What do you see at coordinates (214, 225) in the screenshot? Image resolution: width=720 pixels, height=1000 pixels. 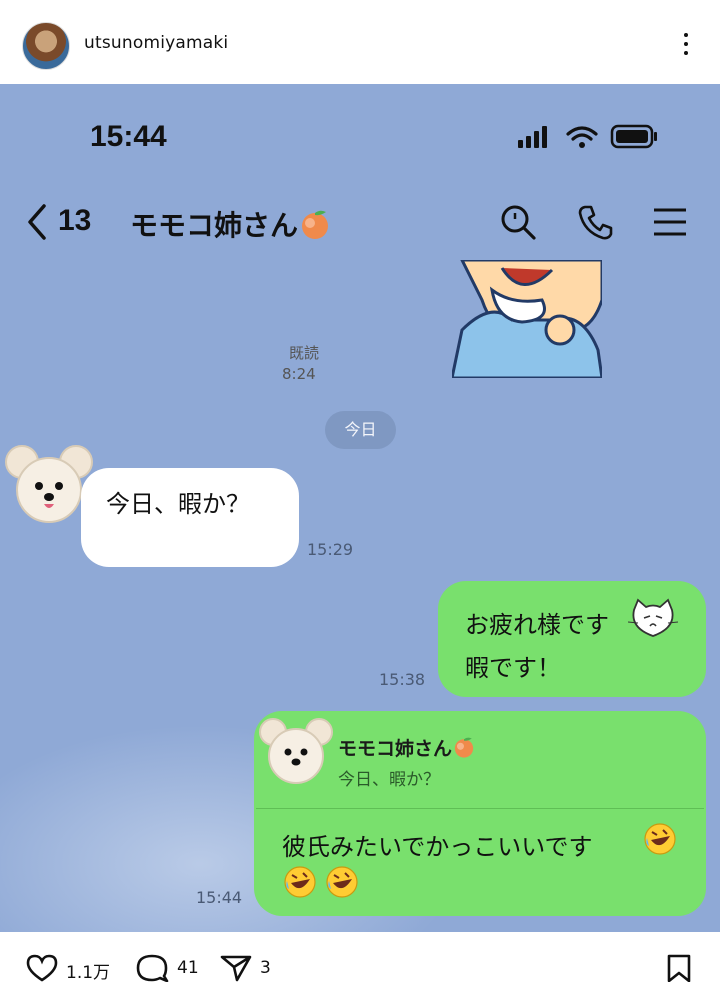 I see `chat-title-text: モモコ姉さん` at bounding box center [214, 225].